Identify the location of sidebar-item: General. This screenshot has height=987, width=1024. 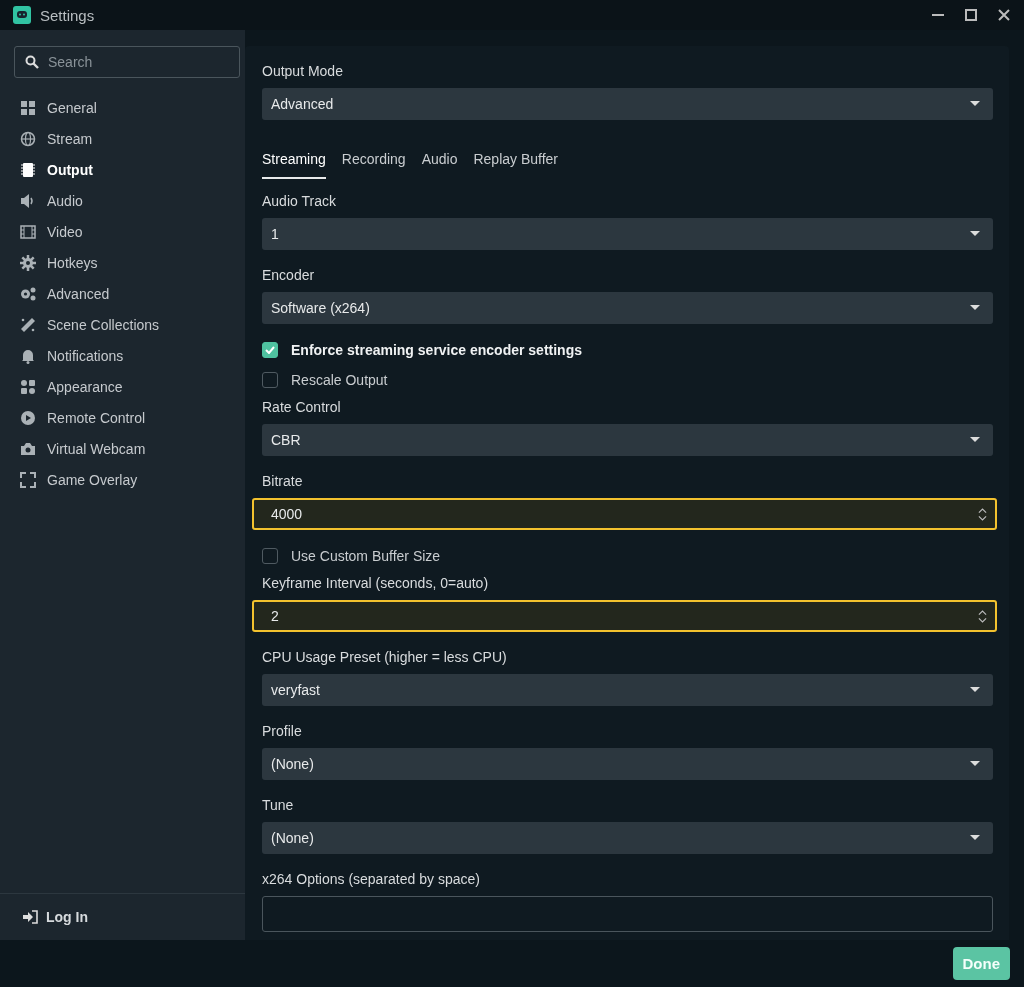
(122, 107).